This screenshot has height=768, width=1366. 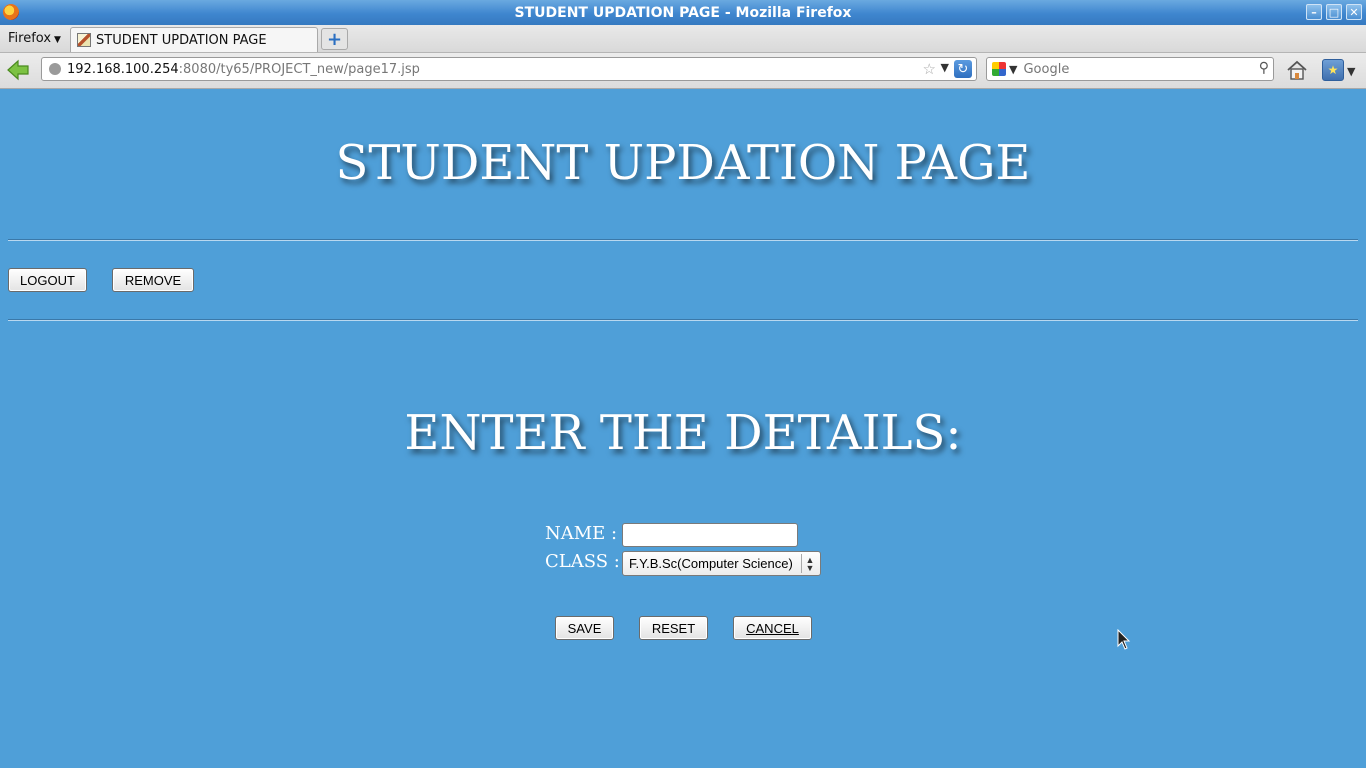 I want to click on page-favicon-icon, so click(x=84, y=40).